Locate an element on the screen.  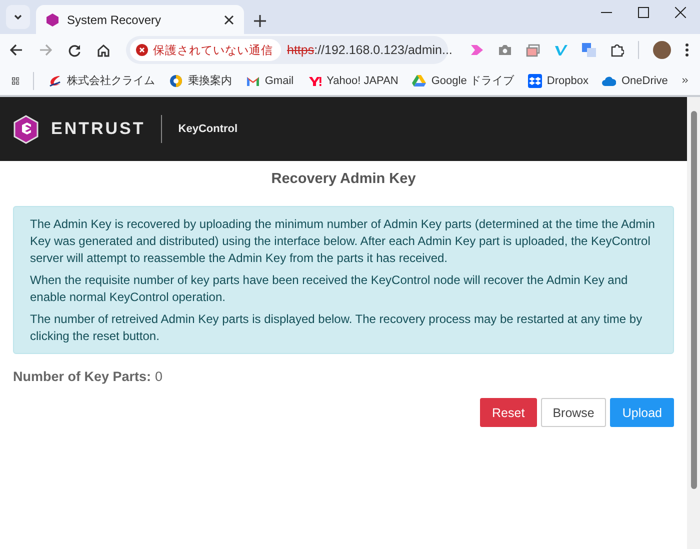
hexagon-icon is located at coordinates (52, 19).